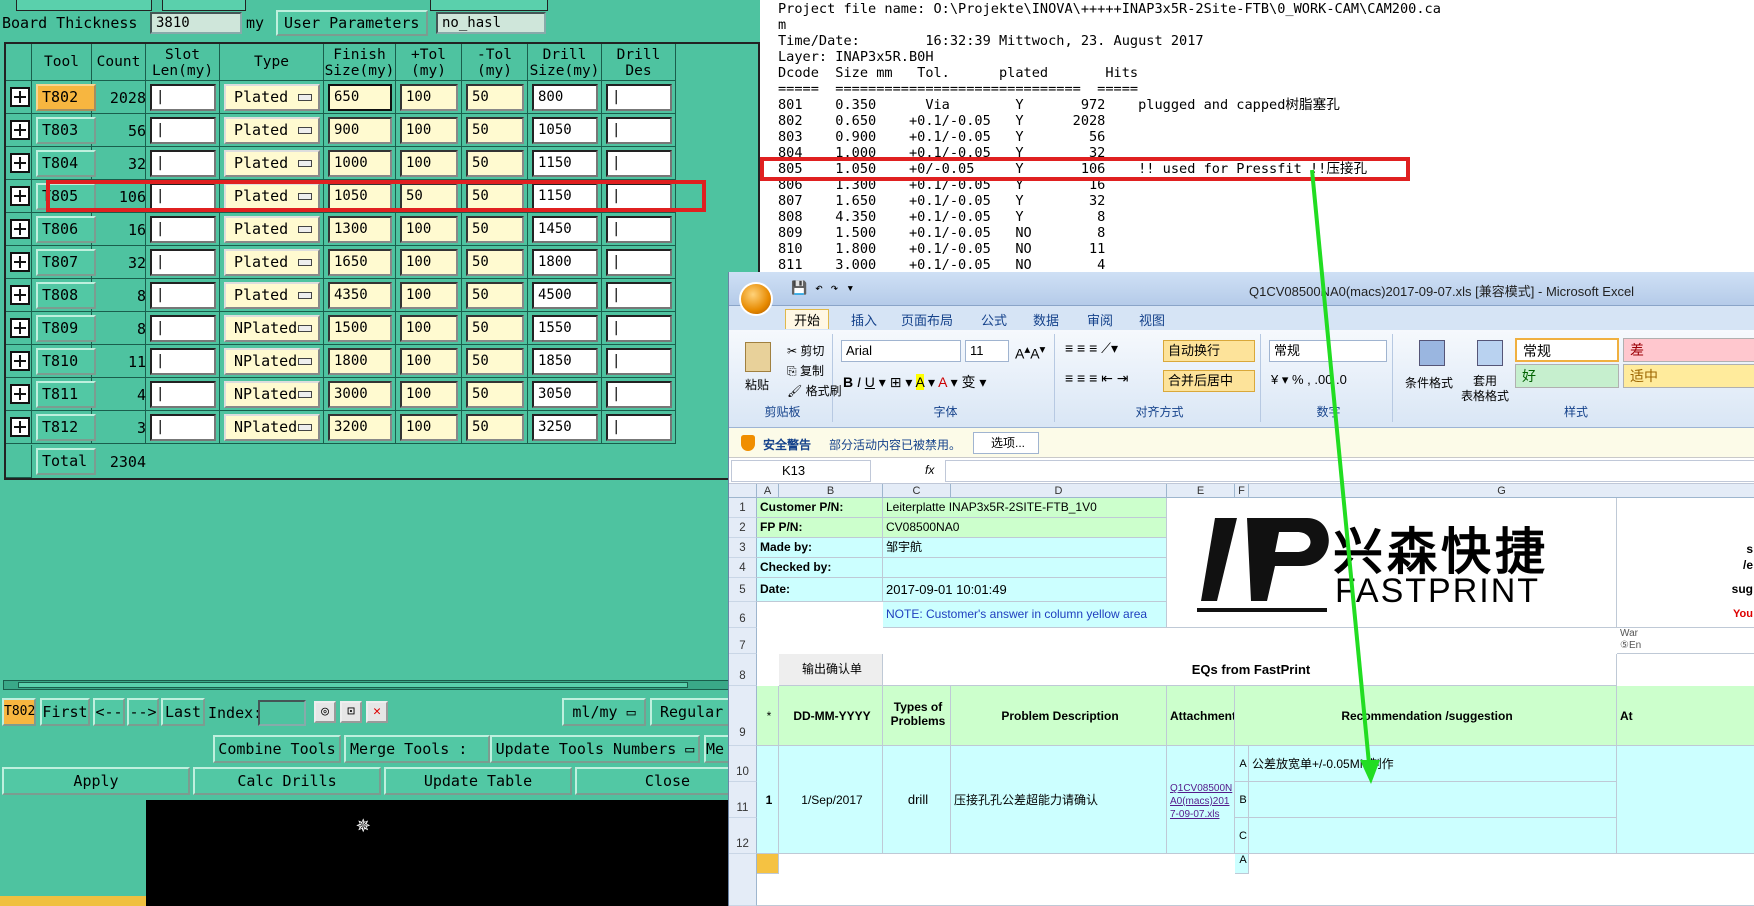 This screenshot has width=1754, height=906. What do you see at coordinates (1025, 590) in the screenshot?
I see `date-value: 2017-09-01 10:01:49` at bounding box center [1025, 590].